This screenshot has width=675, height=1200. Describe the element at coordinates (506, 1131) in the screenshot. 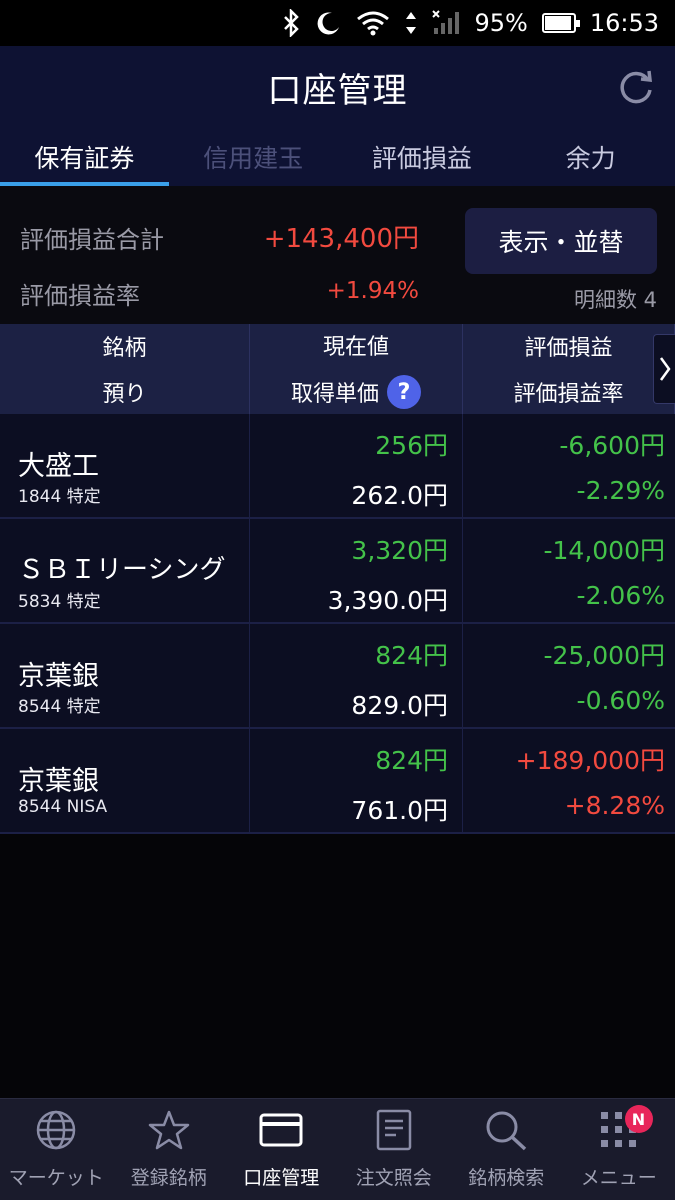

I see `search-icon` at that location.